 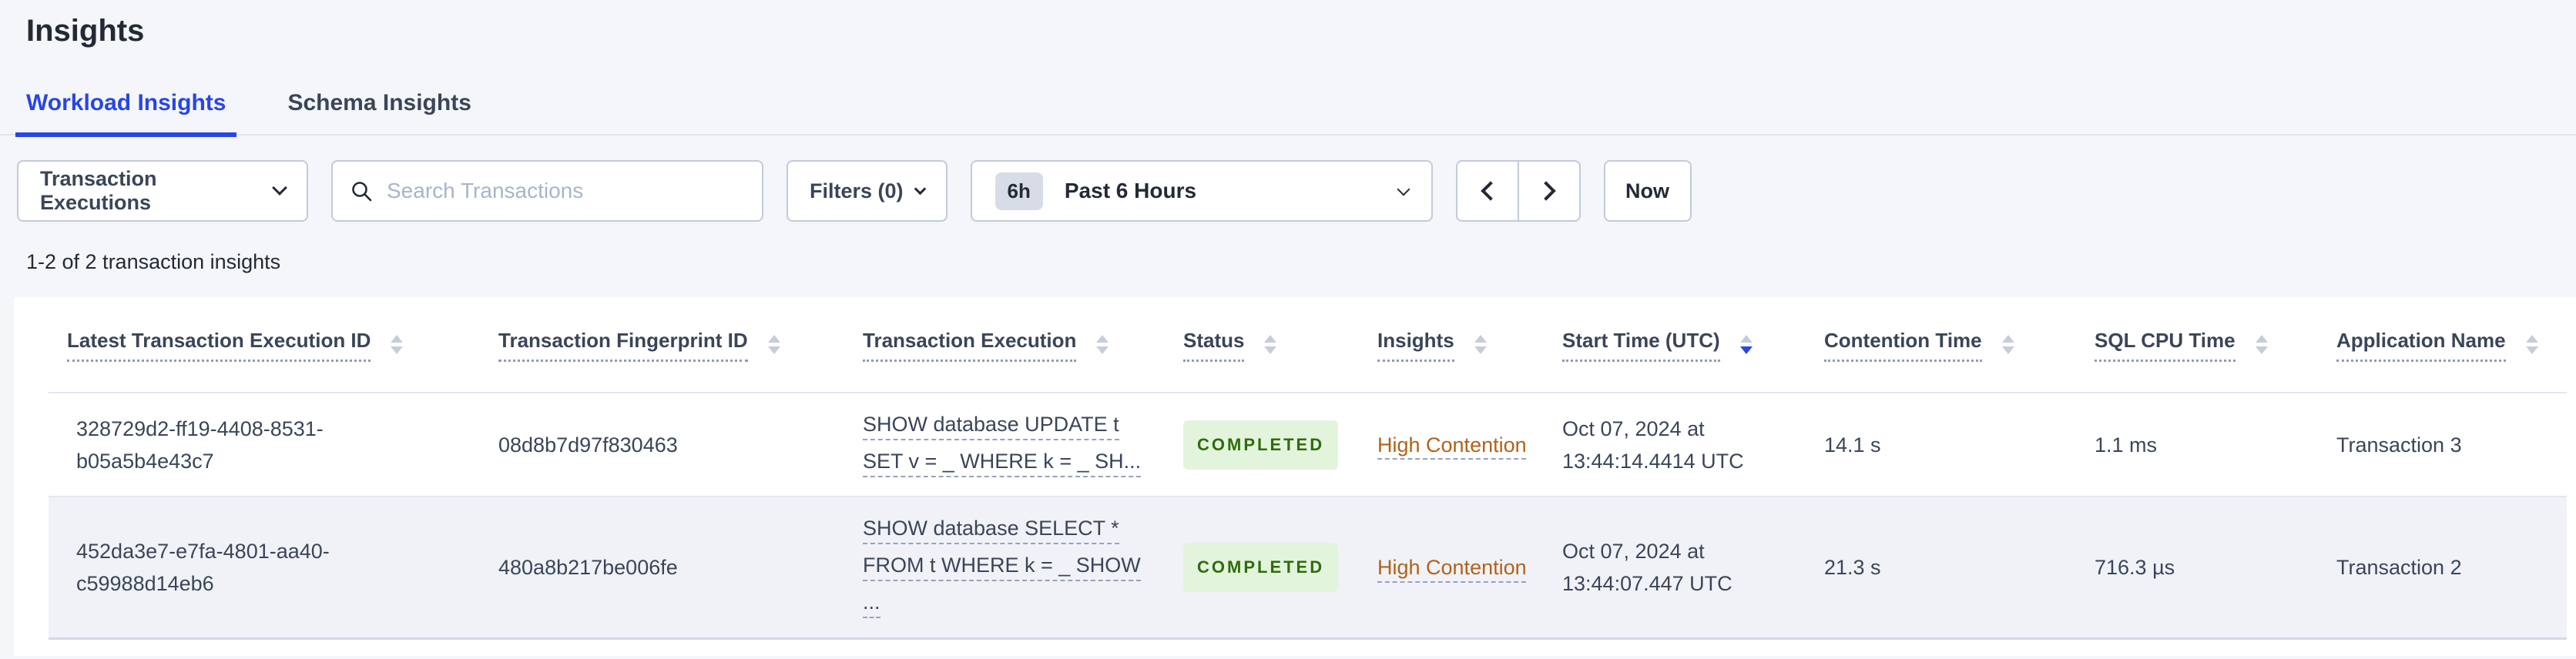 I want to click on results-summary: 1-2 of 2 transaction insights, so click(x=153, y=261).